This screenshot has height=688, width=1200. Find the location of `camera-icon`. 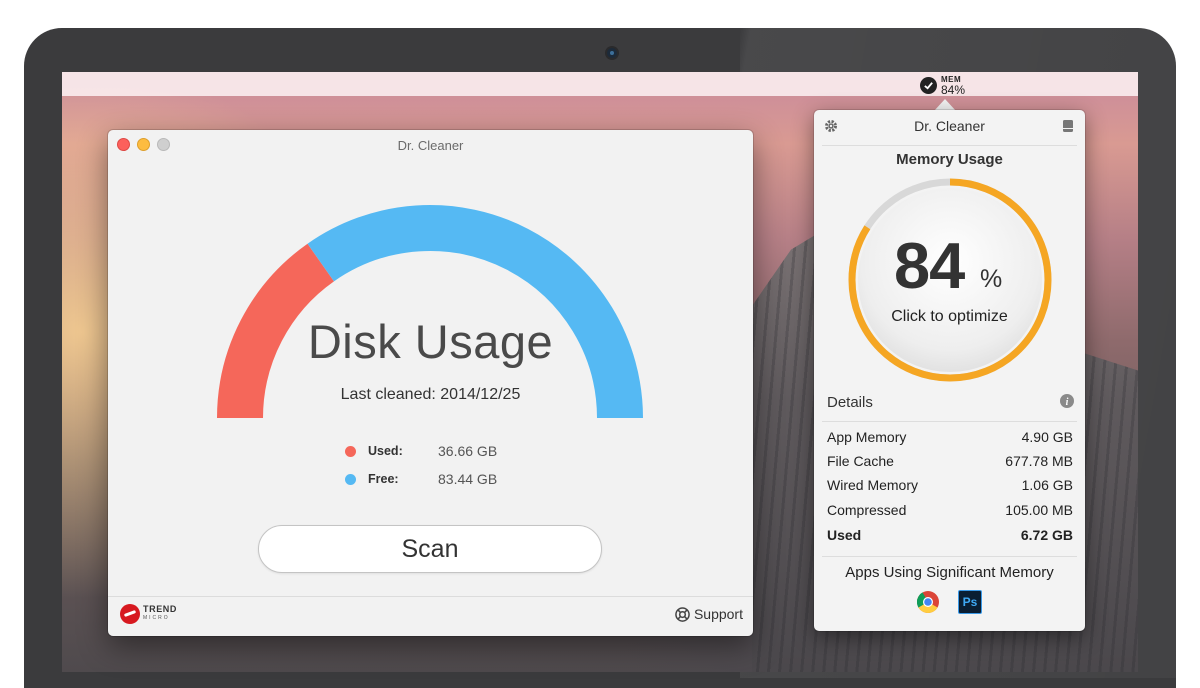

camera-icon is located at coordinates (612, 53).